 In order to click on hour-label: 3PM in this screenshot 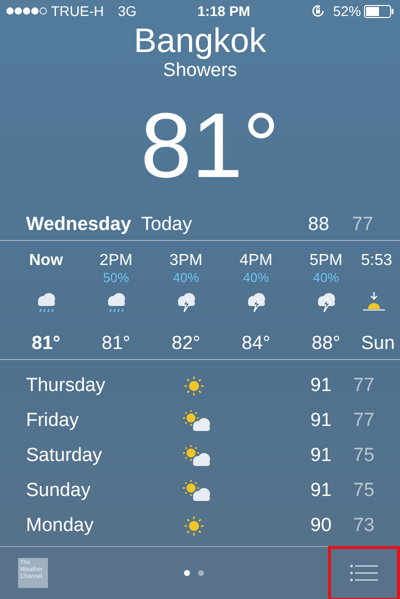, I will do `click(186, 260)`.